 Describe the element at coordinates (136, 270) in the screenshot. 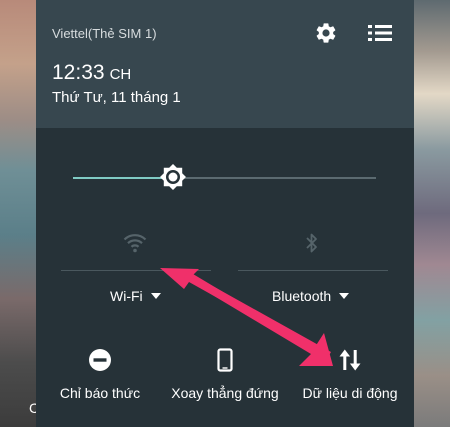

I see `wifi-divider` at that location.